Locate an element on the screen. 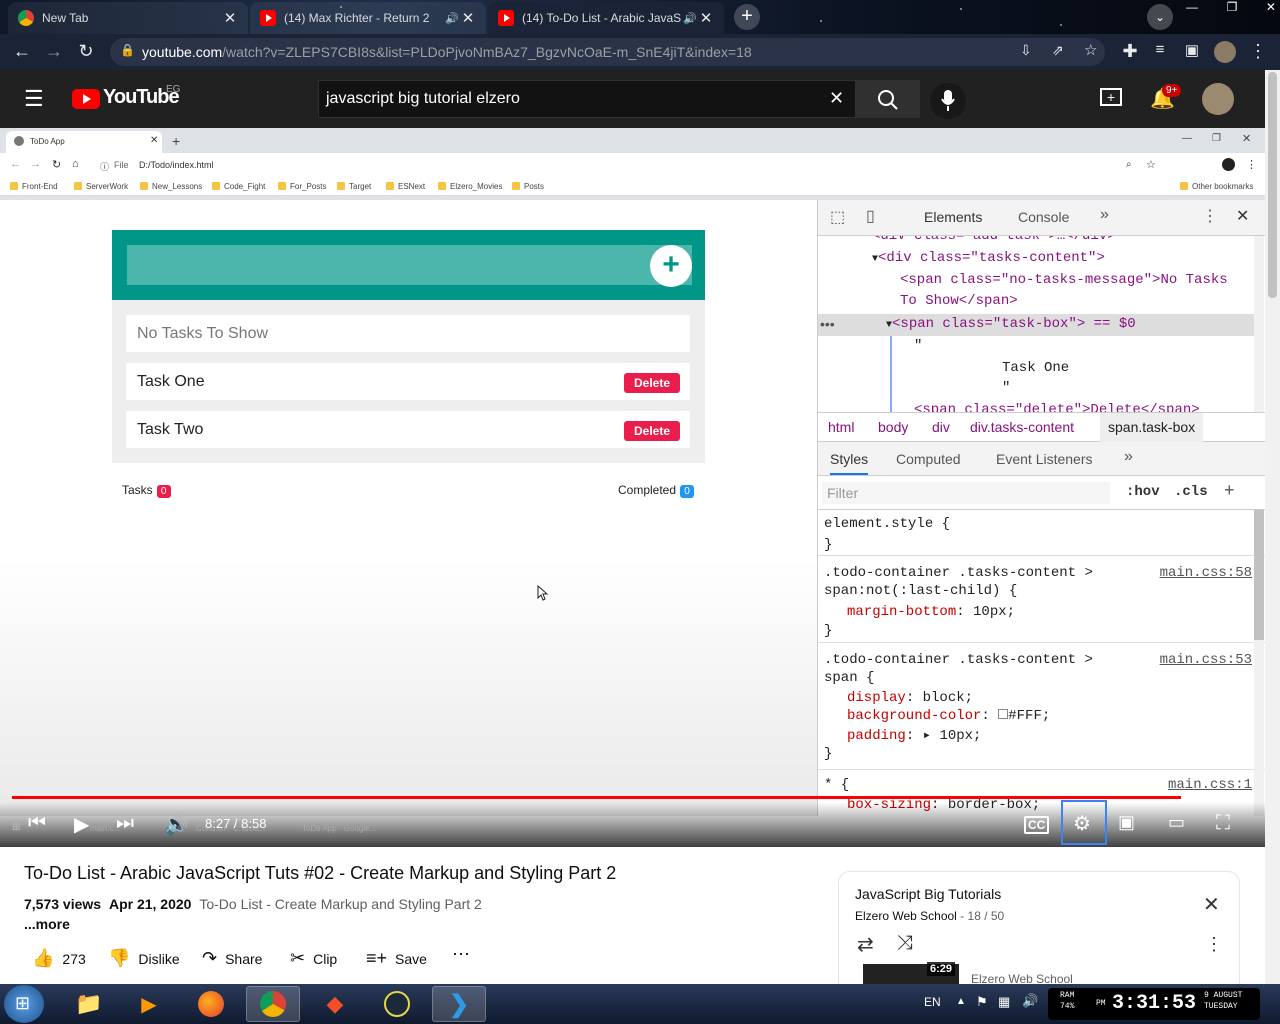 The width and height of the screenshot is (1280, 1024). save-button: ≡+ Save is located at coordinates (396, 958).